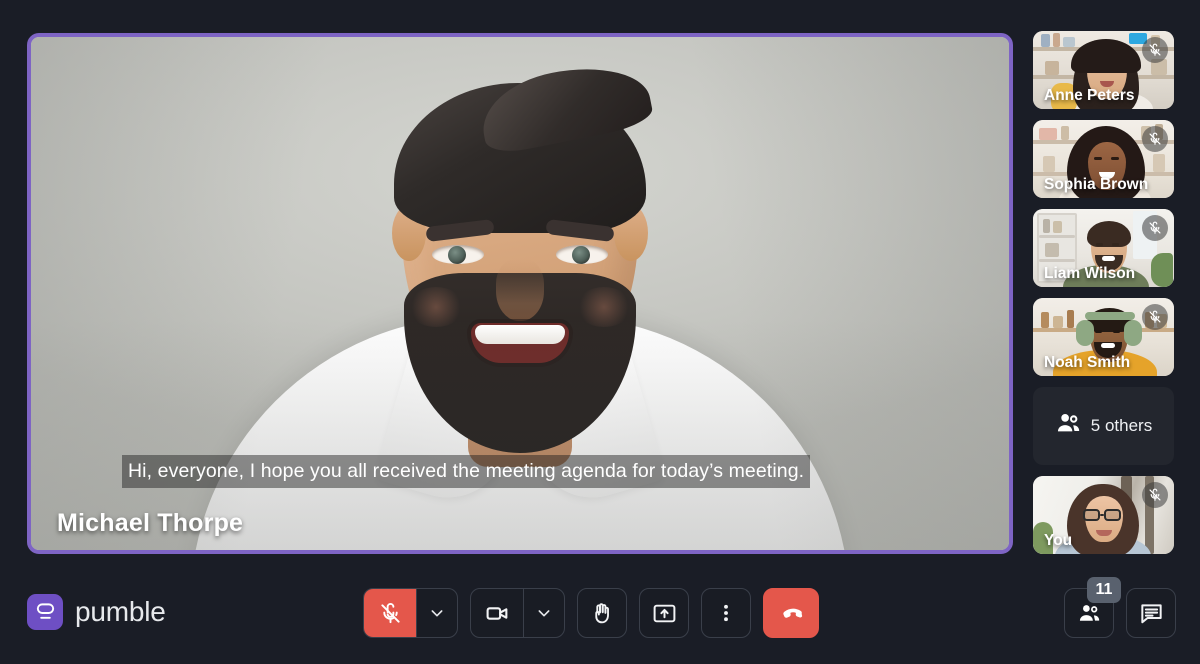 This screenshot has width=1200, height=664. I want to click on self-name-label: You, so click(1058, 540).